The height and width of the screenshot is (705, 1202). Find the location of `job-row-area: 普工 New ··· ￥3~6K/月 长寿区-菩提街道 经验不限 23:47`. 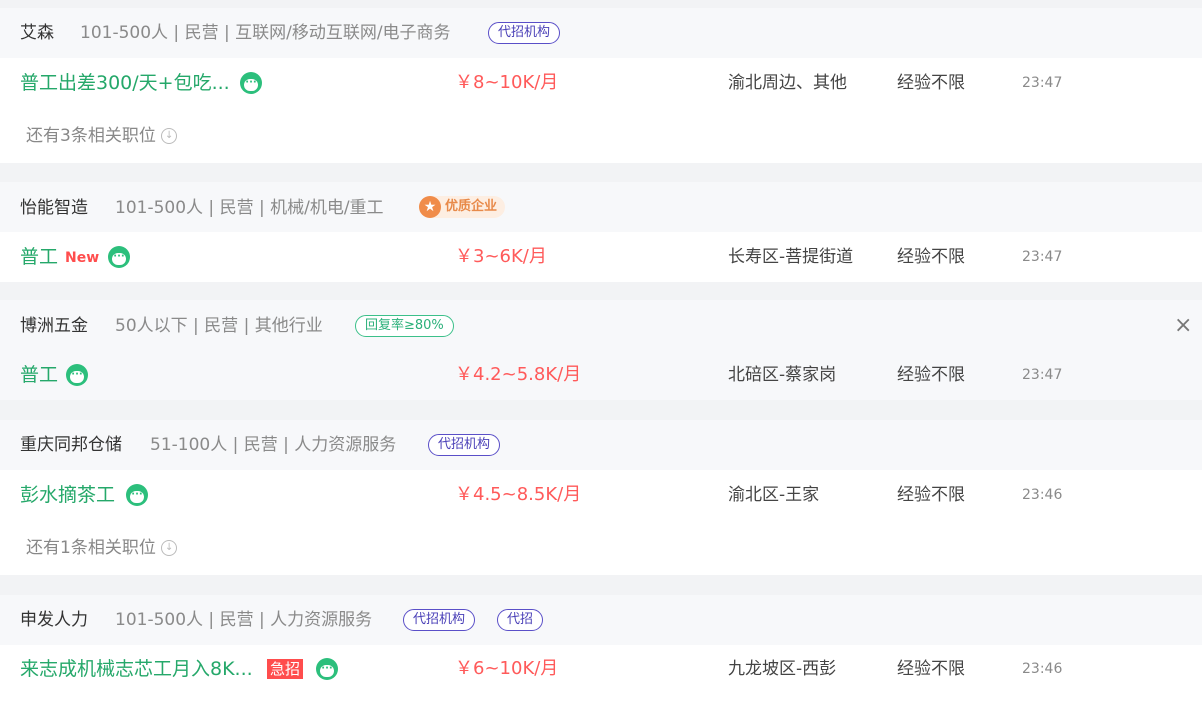

job-row-area: 普工 New ··· ￥3~6K/月 长寿区-菩提街道 经验不限 23:47 is located at coordinates (601, 257).